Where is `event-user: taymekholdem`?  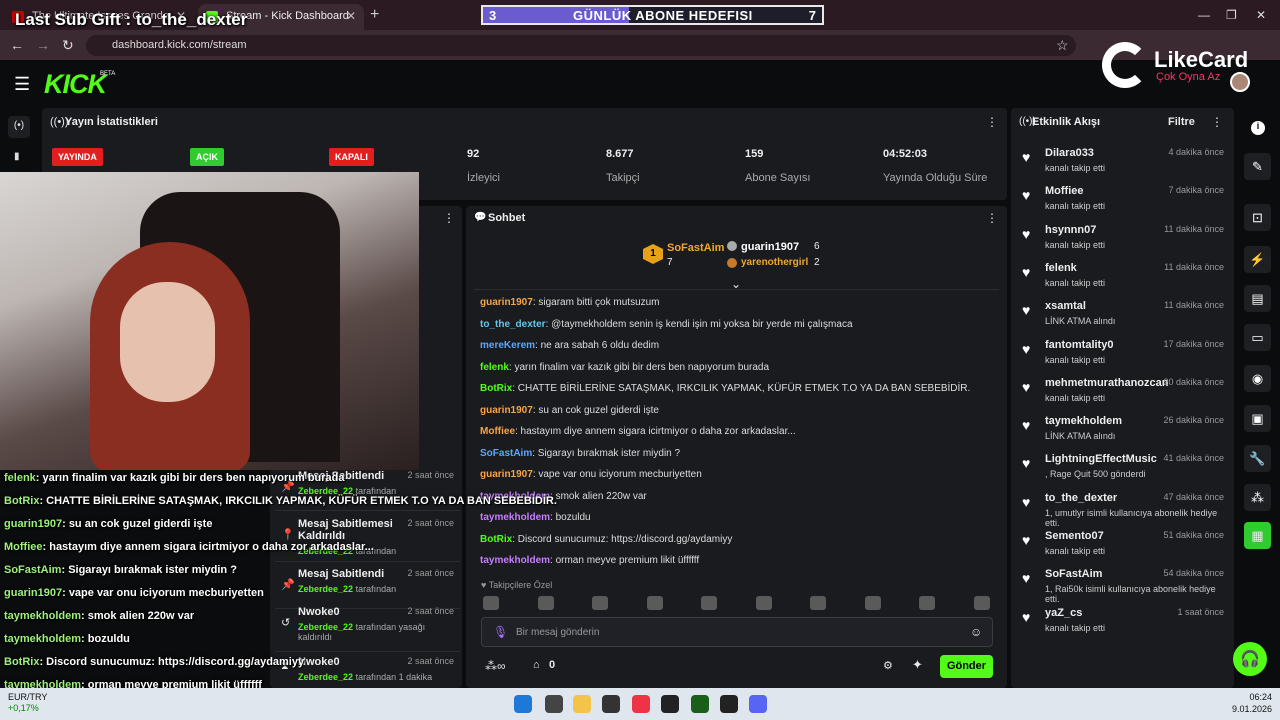 event-user: taymekholdem is located at coordinates (1083, 421).